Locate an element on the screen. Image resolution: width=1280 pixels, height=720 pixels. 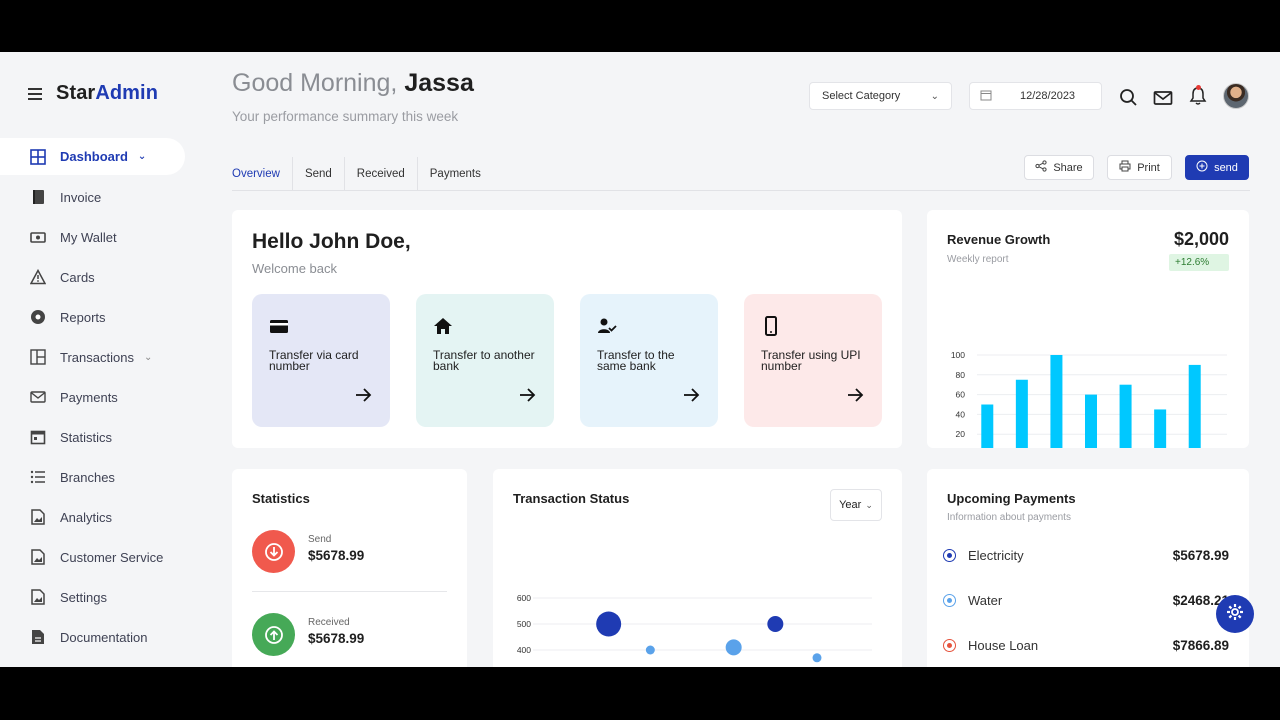
revenue-bar-chart: 020406080100JanFebMarAprMayJunJul is located at coordinates (1089, 399).